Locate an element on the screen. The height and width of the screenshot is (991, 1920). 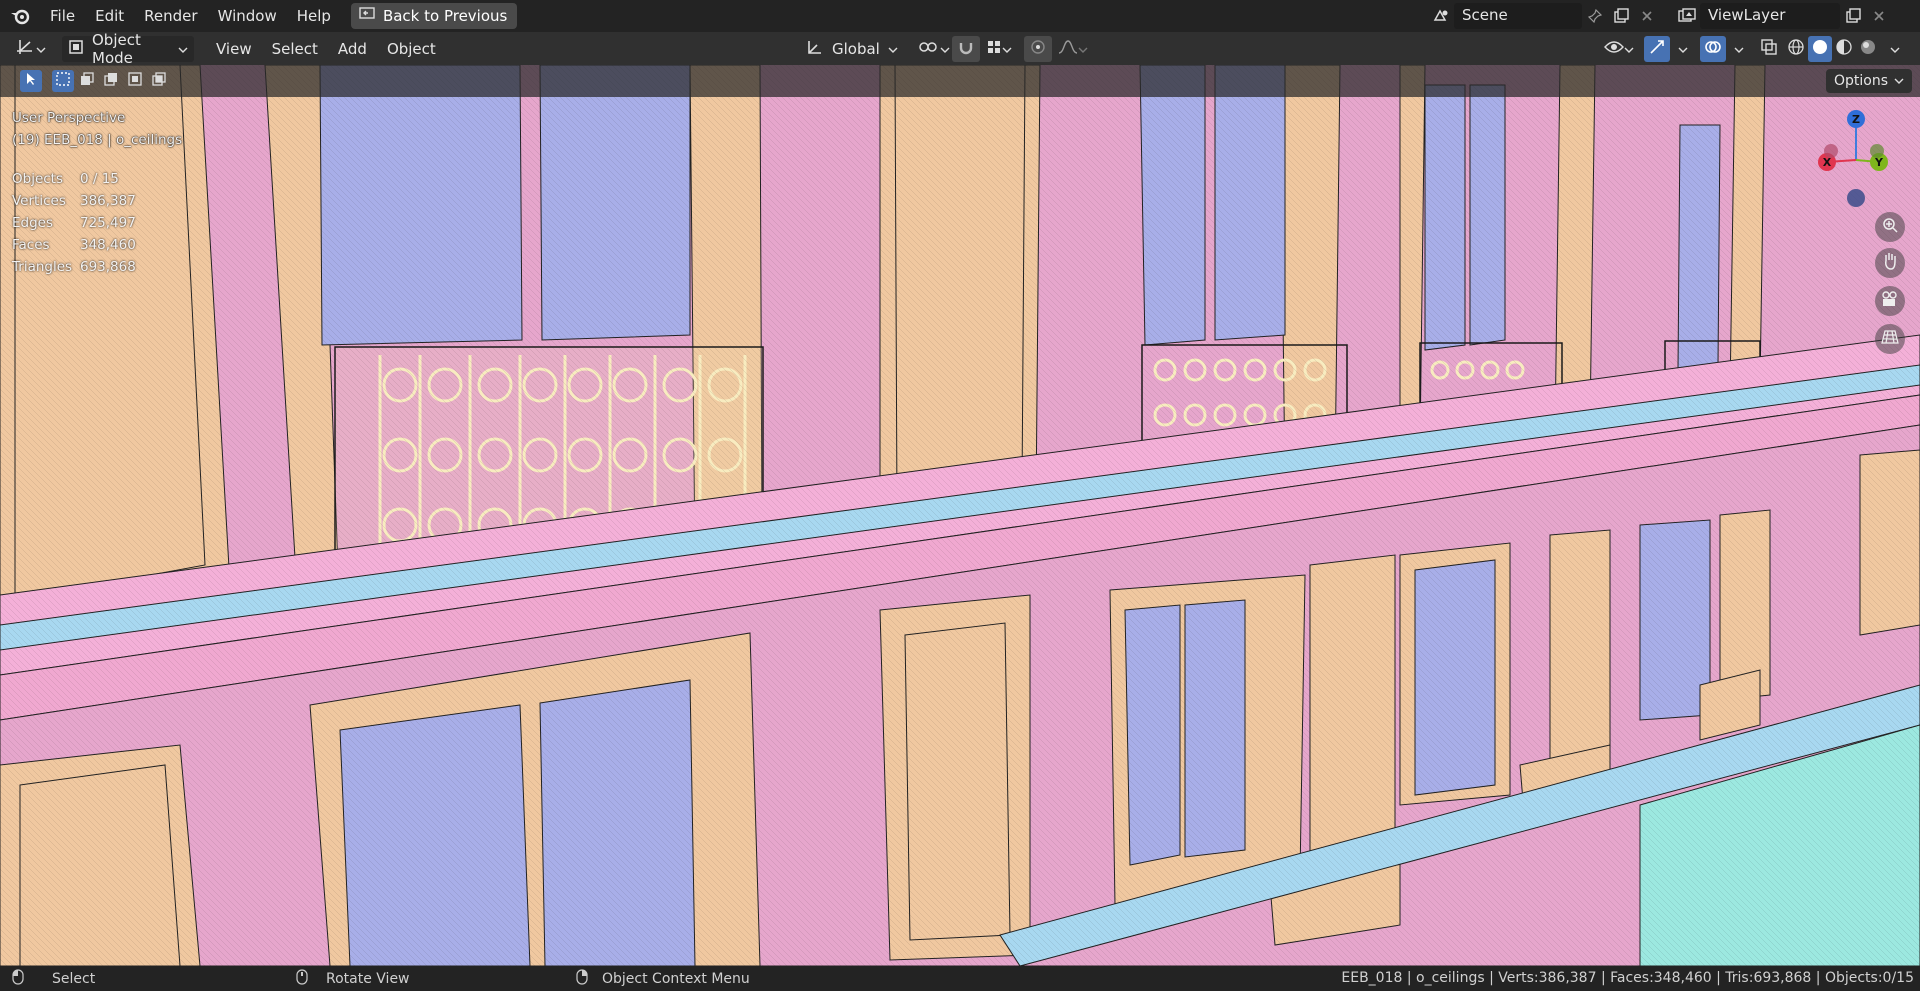
shading-solid-button is located at coordinates (1820, 48).